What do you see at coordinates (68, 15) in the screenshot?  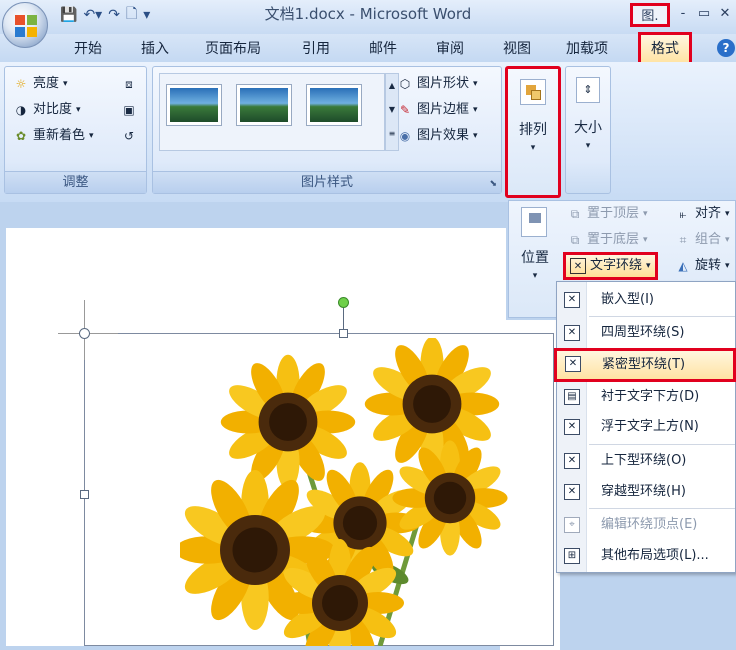 I see `save-icon: 💾` at bounding box center [68, 15].